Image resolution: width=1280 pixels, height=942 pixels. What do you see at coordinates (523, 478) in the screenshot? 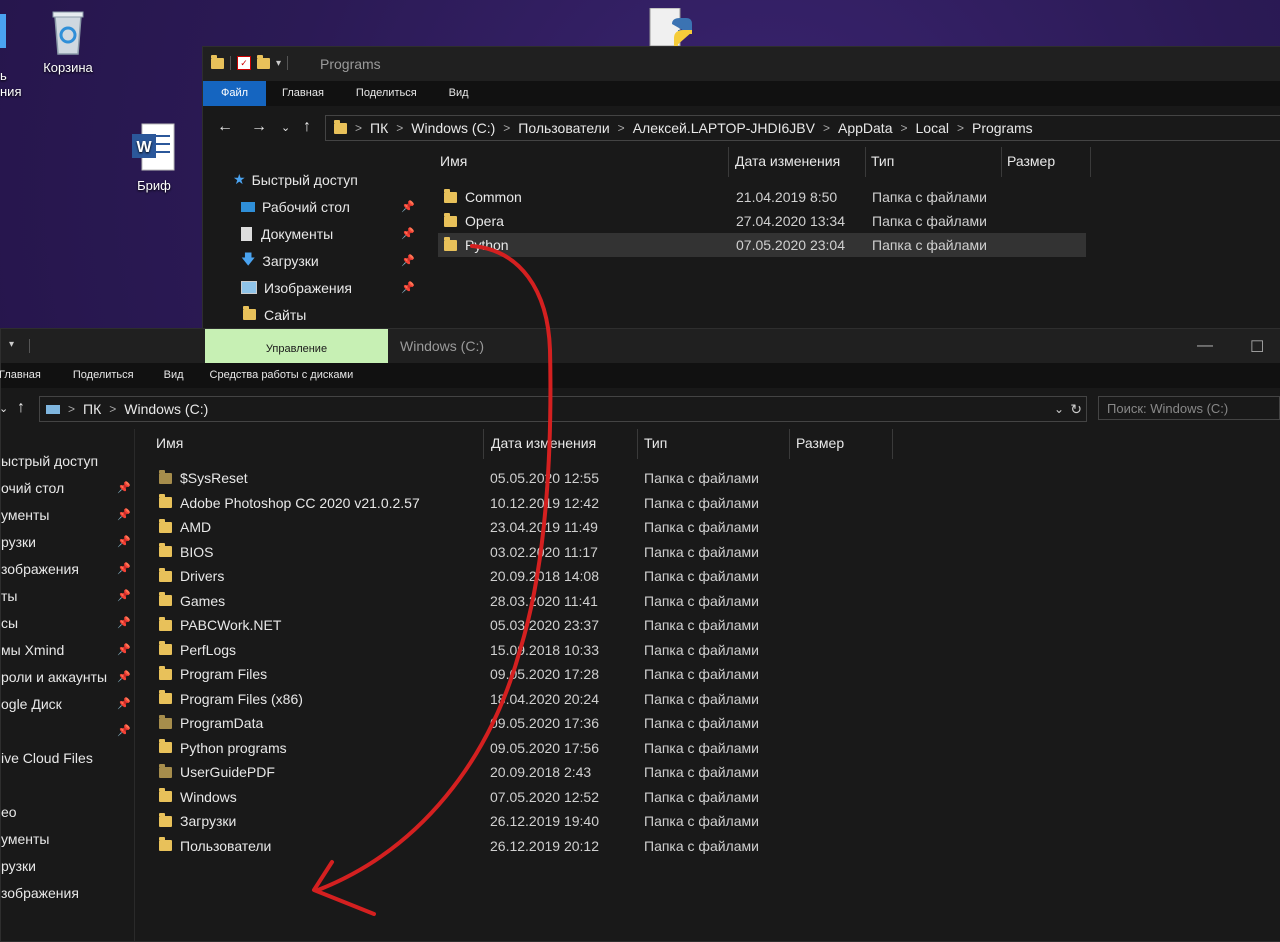
I see `table-row: $SysReset 05.05.2020 12:55 Папка с файлами` at bounding box center [523, 478].